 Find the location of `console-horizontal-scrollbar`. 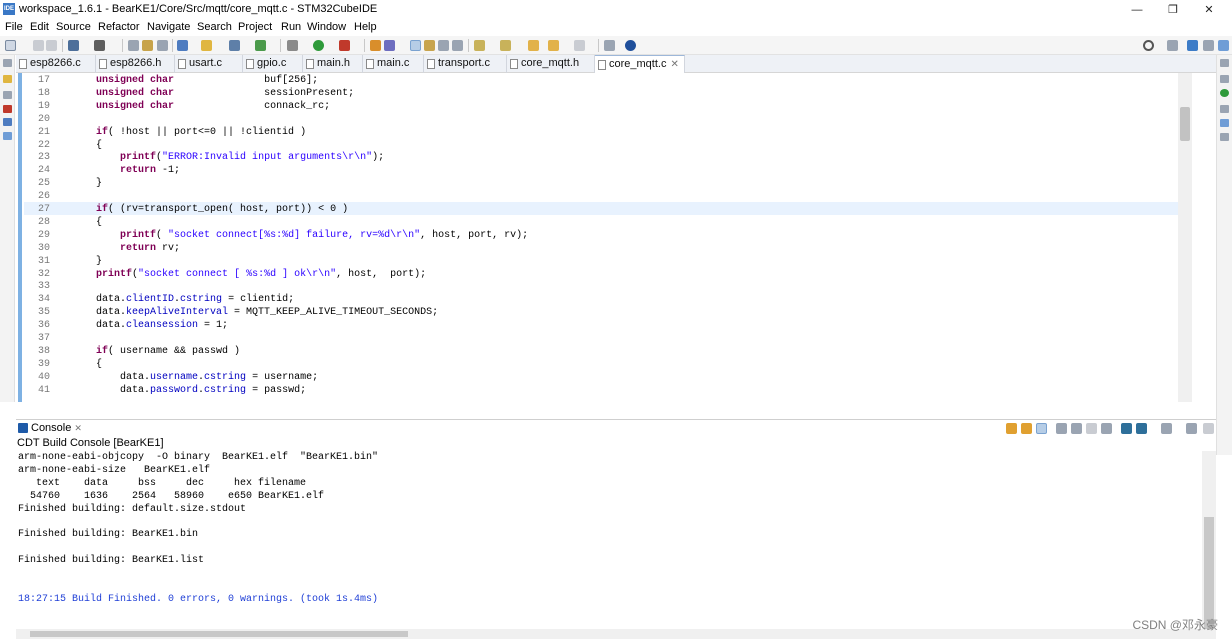

console-horizontal-scrollbar is located at coordinates (616, 634).